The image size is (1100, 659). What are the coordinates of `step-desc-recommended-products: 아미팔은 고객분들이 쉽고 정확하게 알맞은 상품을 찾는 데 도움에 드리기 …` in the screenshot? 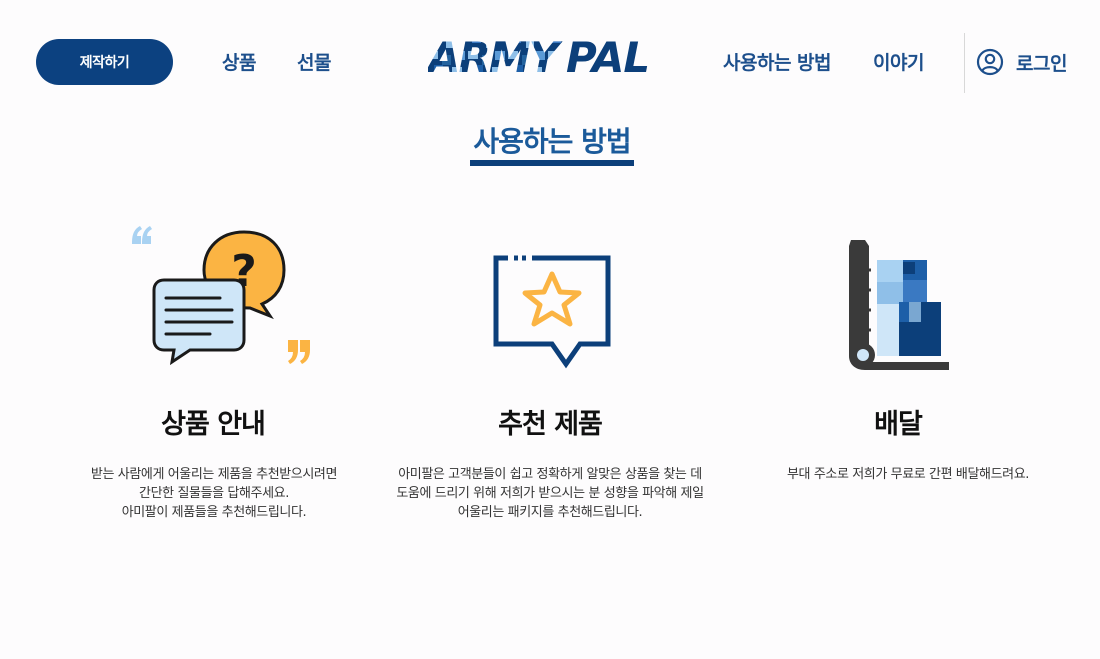 It's located at (550, 493).